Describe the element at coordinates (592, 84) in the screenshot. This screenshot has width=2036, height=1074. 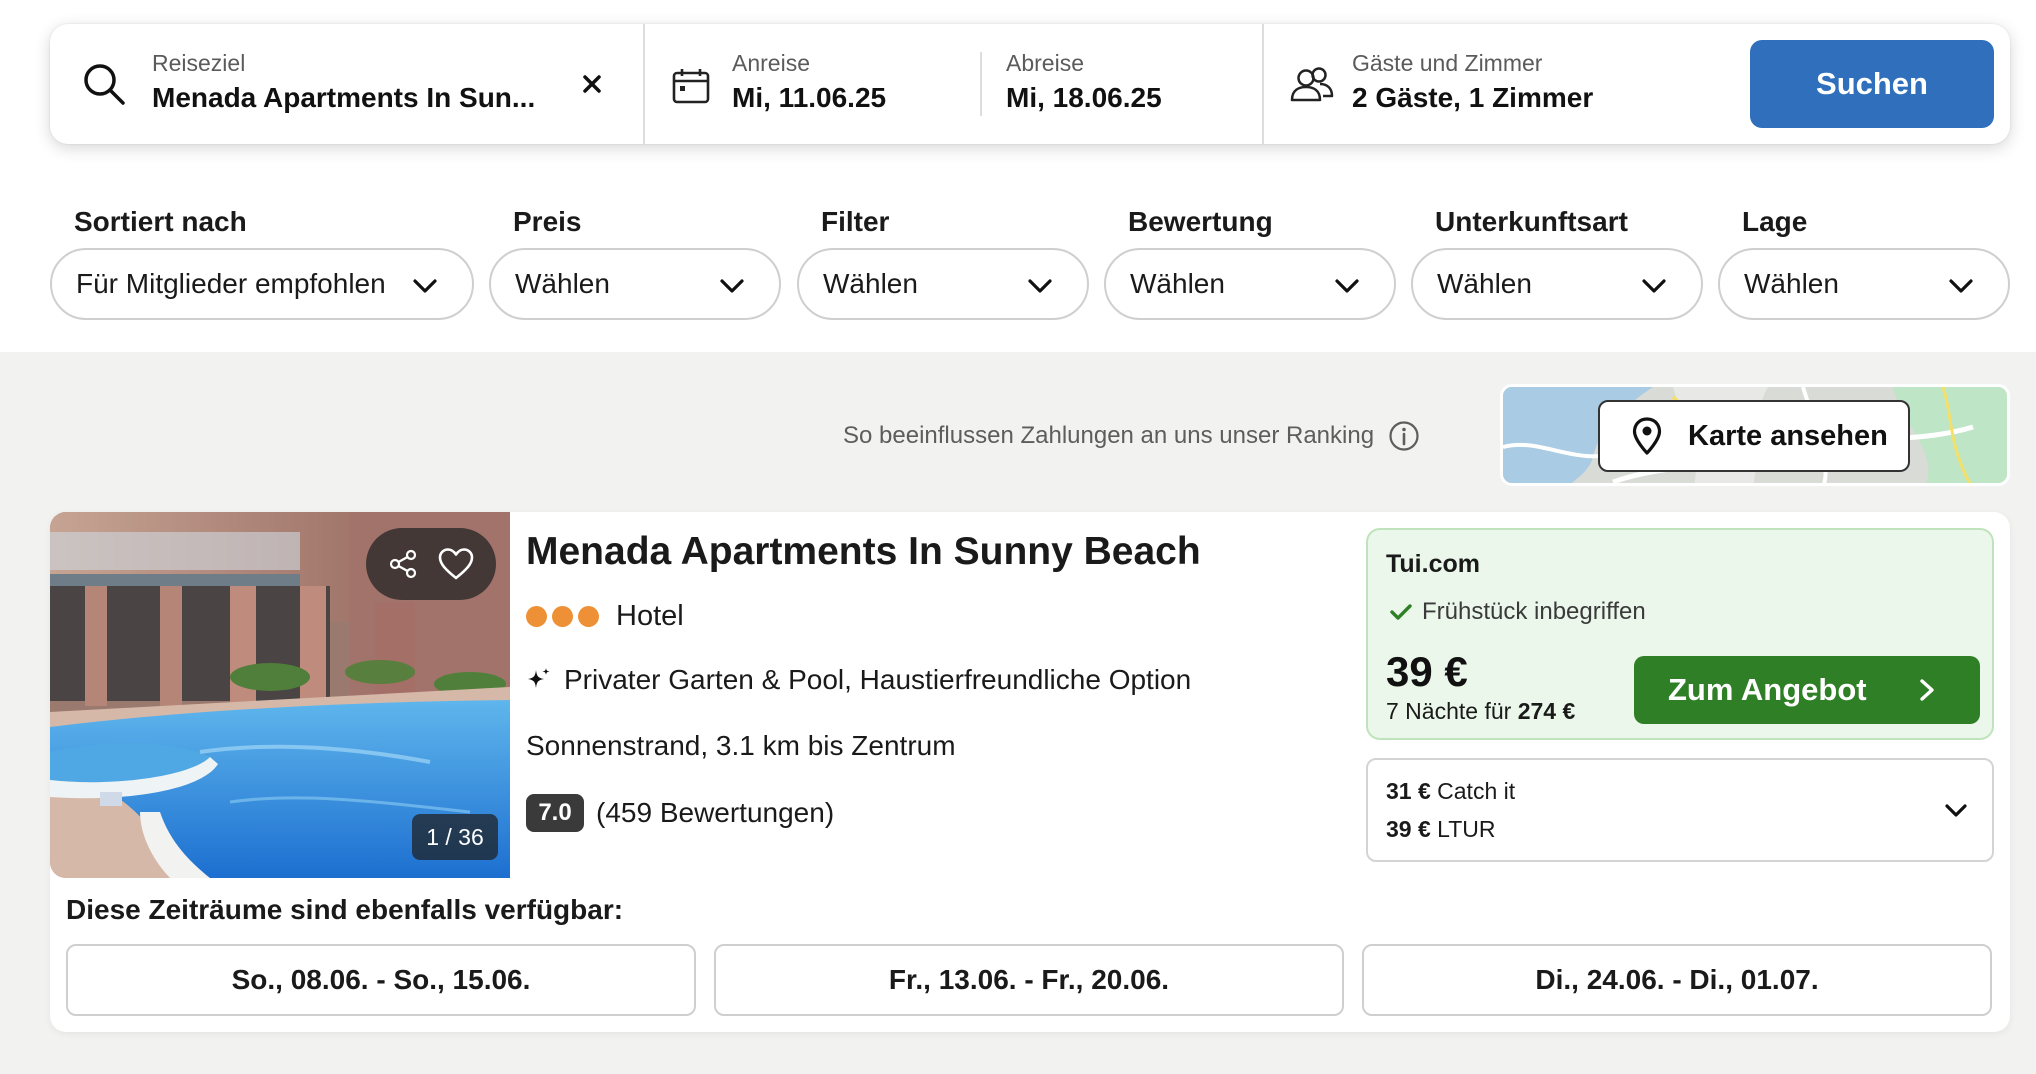
I see `close-icon` at that location.